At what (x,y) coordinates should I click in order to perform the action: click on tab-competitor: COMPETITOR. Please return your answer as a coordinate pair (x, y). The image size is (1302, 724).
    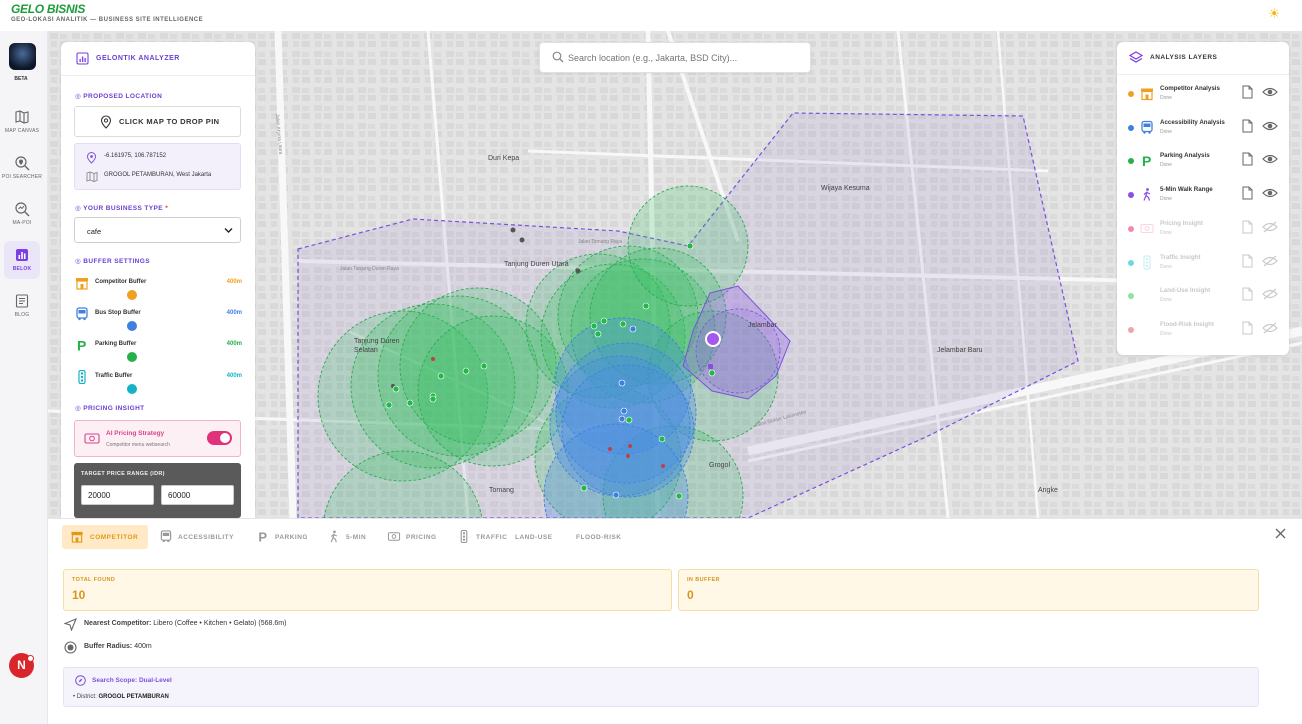
    Looking at the image, I should click on (105, 537).